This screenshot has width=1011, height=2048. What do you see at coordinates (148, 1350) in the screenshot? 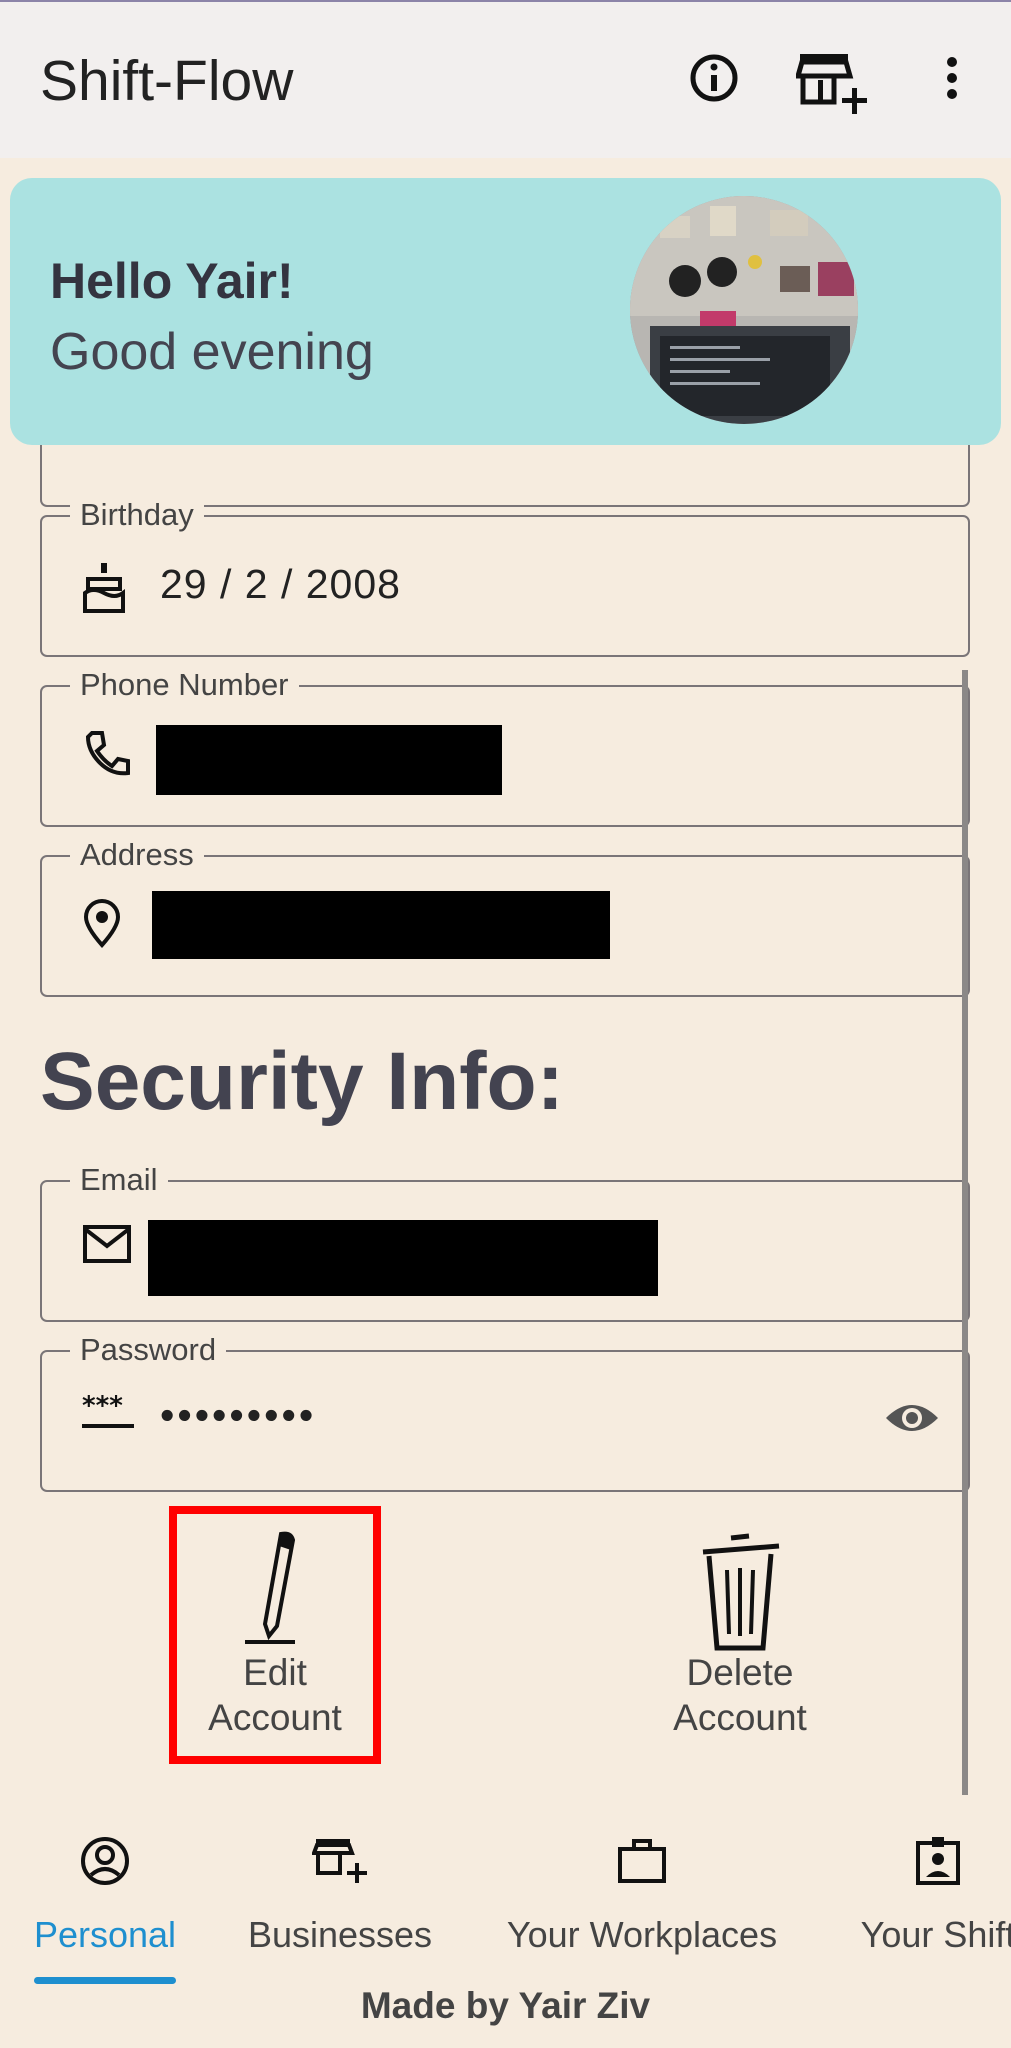
I see `password-label: Password` at bounding box center [148, 1350].